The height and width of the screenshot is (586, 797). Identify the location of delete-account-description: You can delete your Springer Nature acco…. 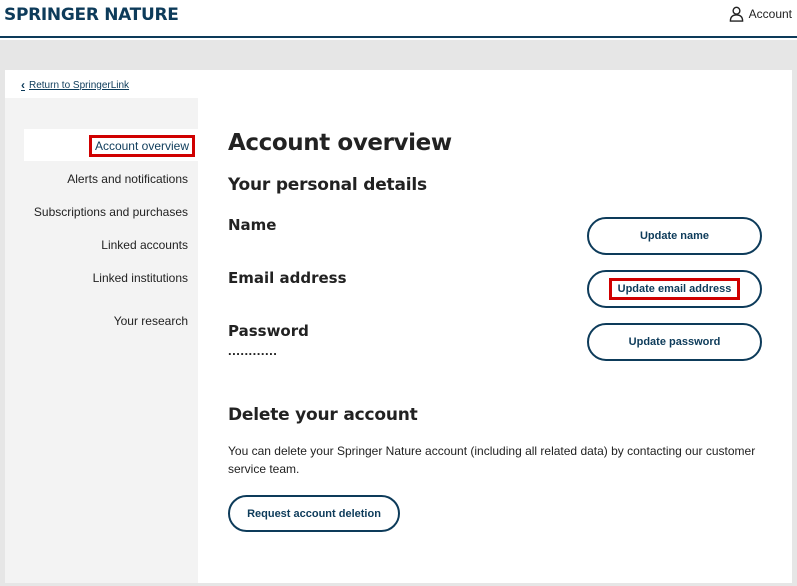
(492, 460).